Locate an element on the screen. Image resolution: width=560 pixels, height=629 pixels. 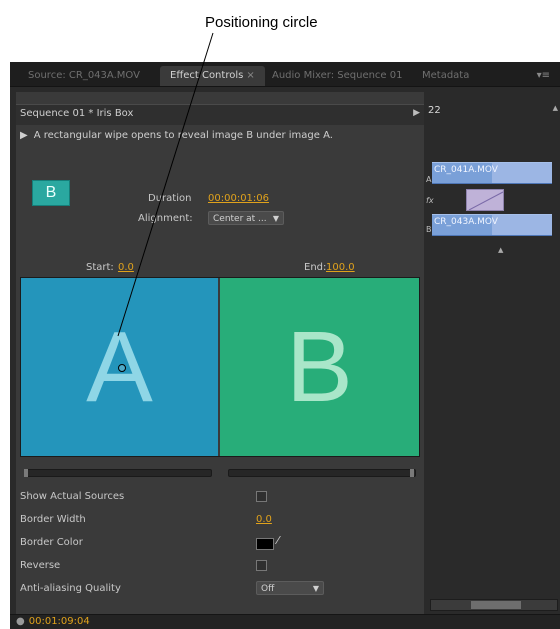
clip-a-label: CR_041A.MOV is located at coordinates (466, 170).